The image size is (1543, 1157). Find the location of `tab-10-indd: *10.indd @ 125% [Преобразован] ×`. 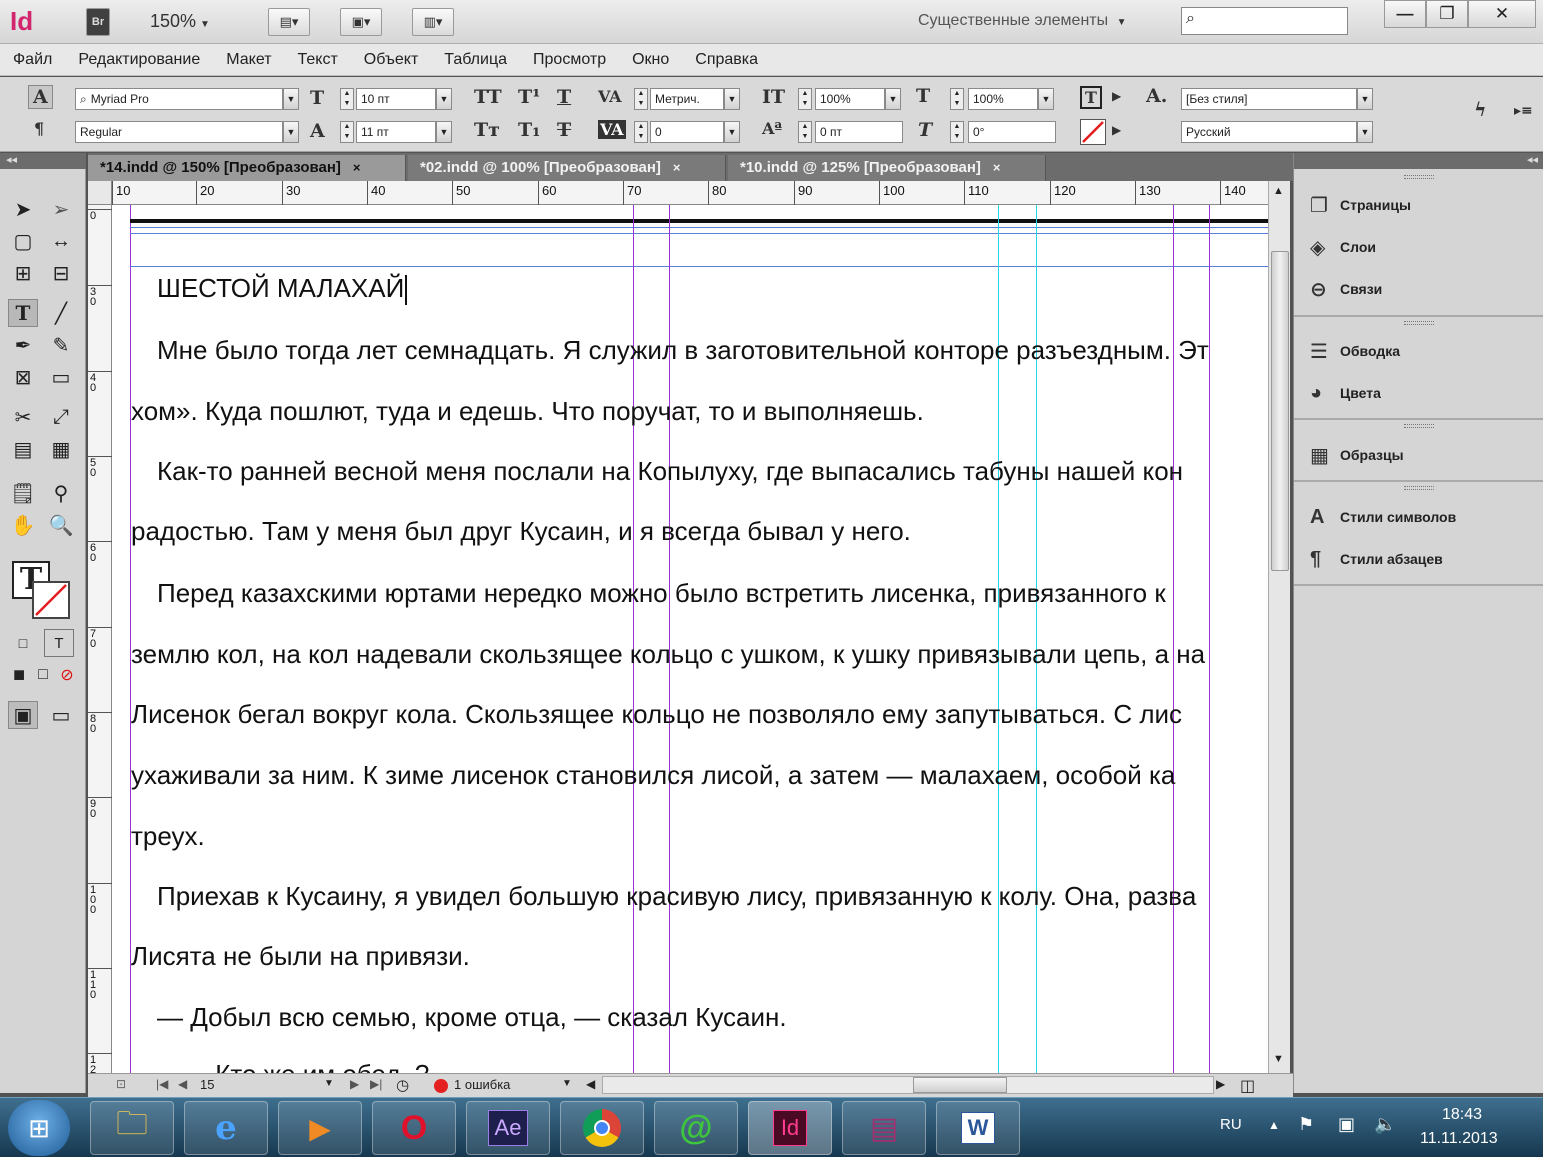

tab-10-indd: *10.indd @ 125% [Преобразован] × is located at coordinates (887, 168).